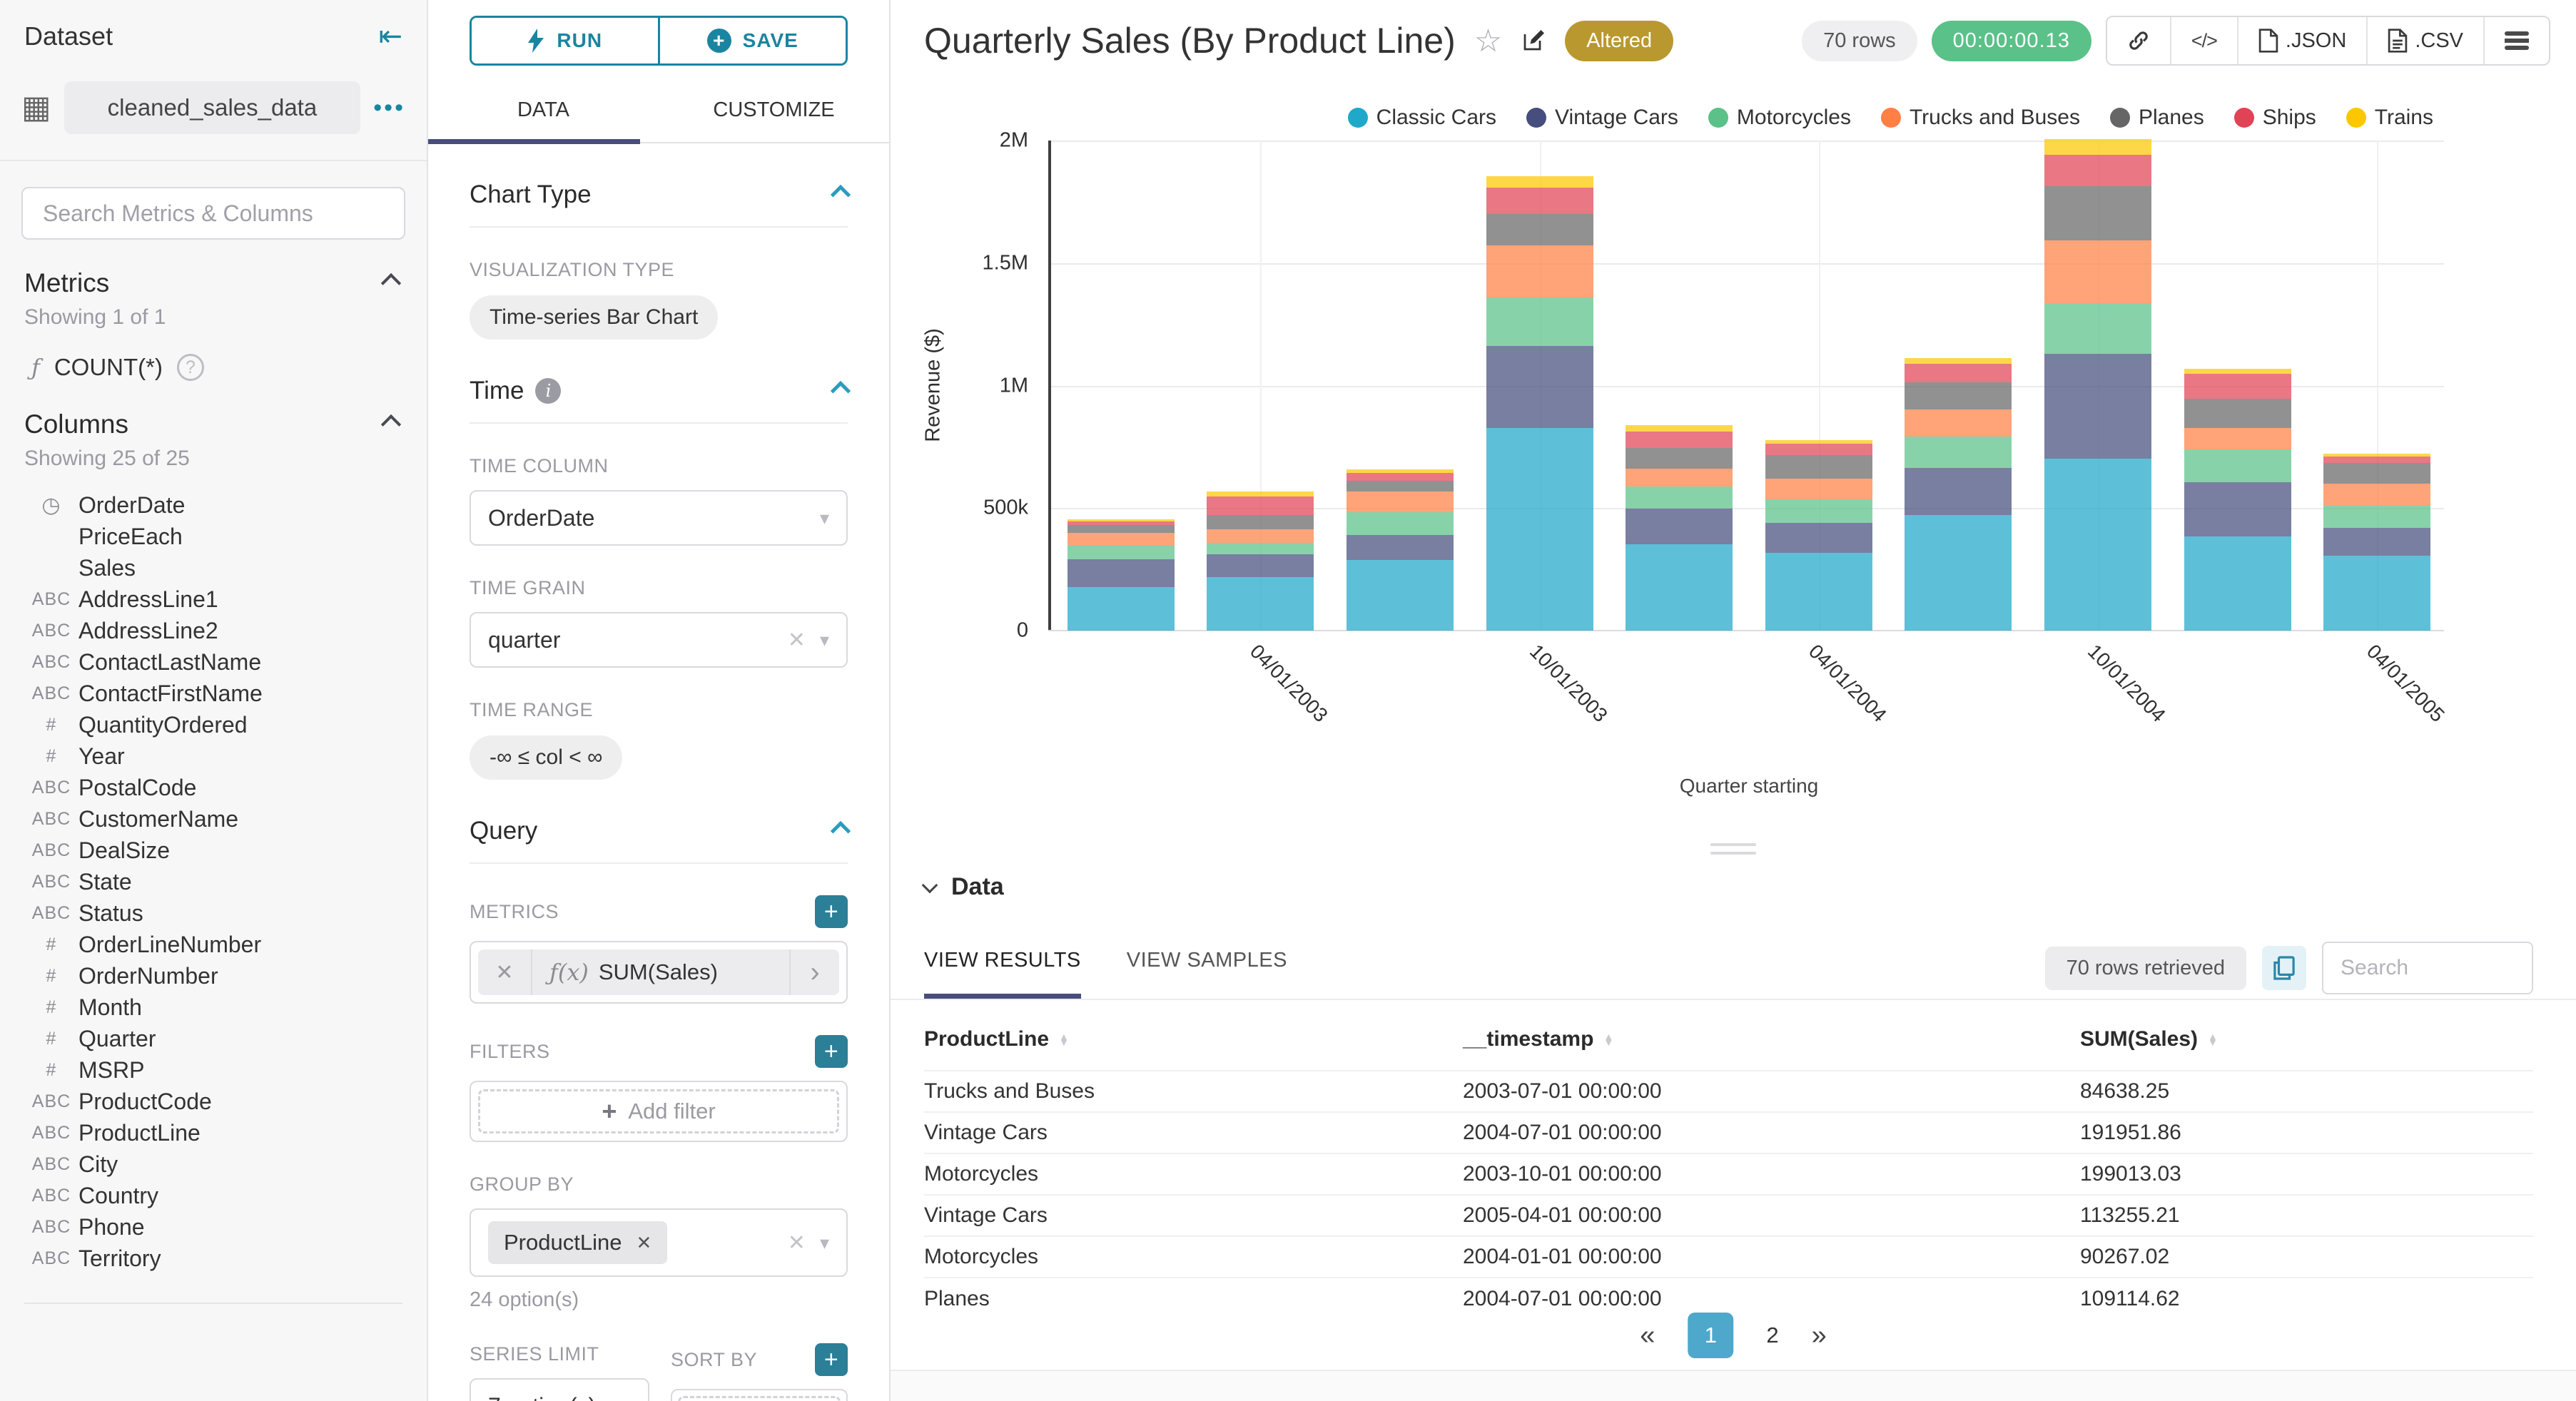 The height and width of the screenshot is (1401, 2576). I want to click on clear-icon: ✕, so click(797, 1243).